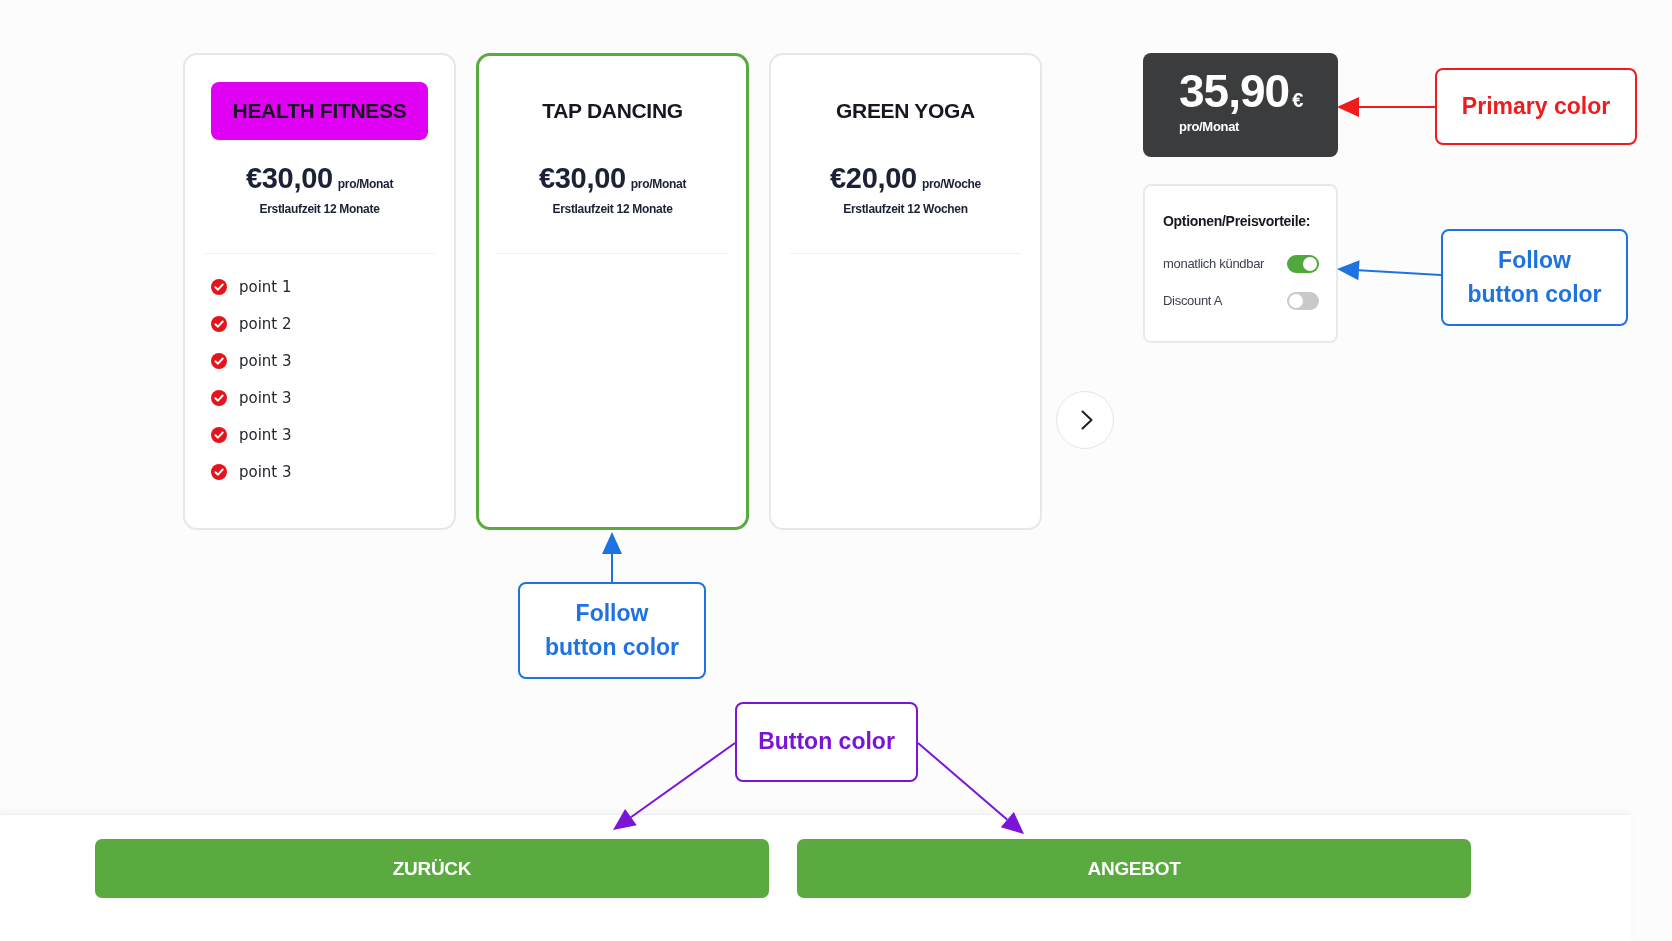 The image size is (1672, 941). What do you see at coordinates (612, 291) in the screenshot?
I see `plan-card: TAP DANCING €30,00 pro/Monat Erstlaufzeit 12 Monate` at bounding box center [612, 291].